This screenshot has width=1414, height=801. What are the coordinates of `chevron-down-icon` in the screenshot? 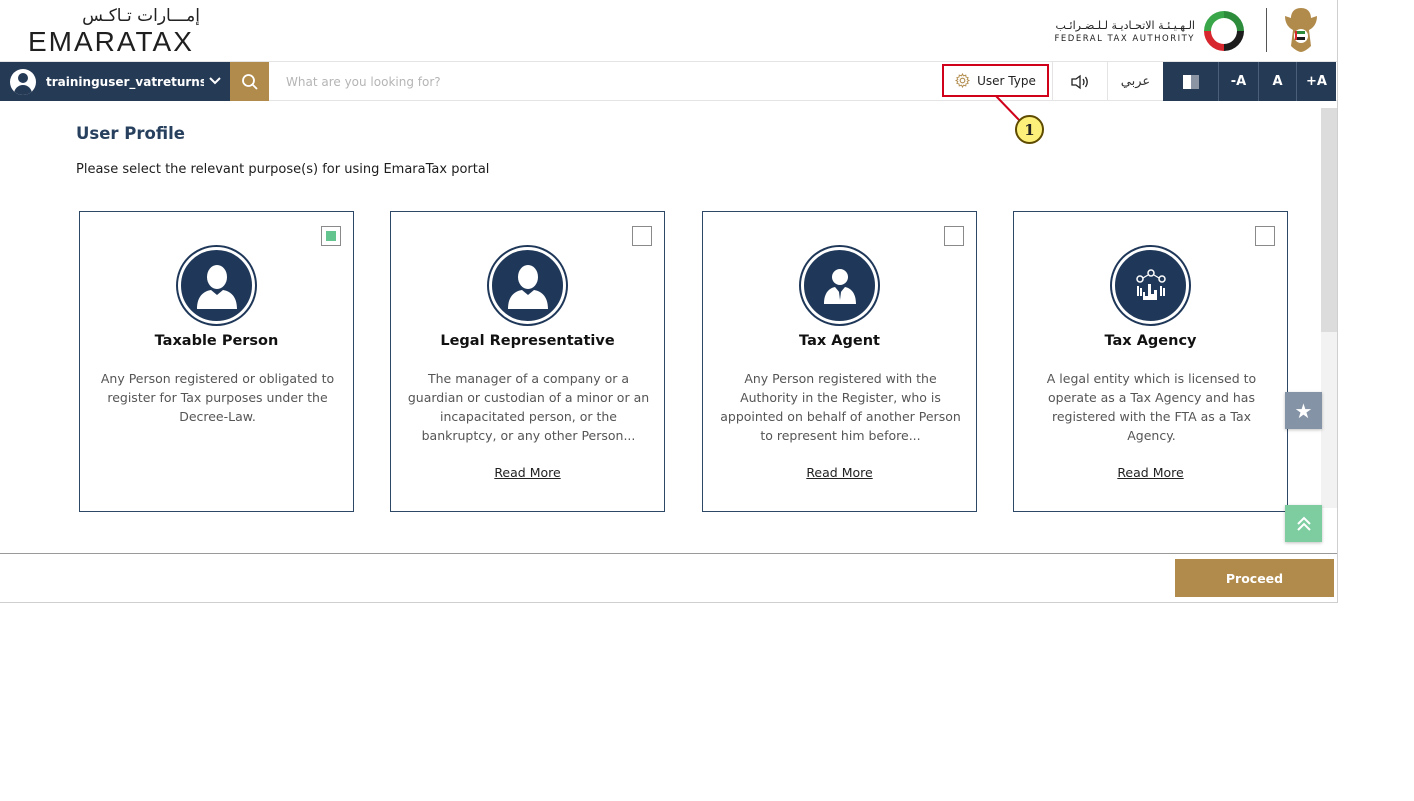 It's located at (215, 81).